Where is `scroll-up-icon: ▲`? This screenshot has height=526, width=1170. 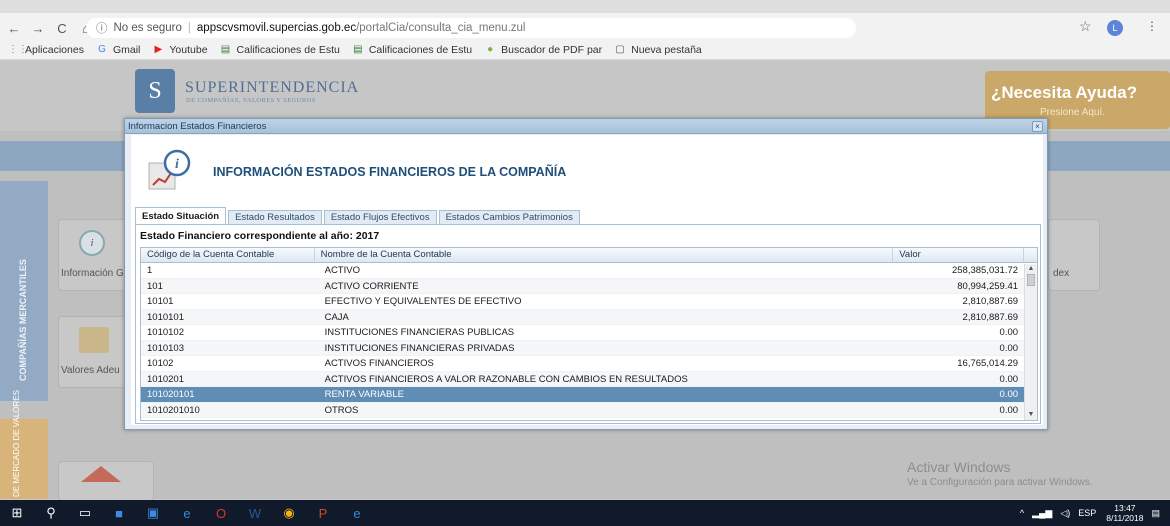 scroll-up-icon: ▲ is located at coordinates (1031, 269).